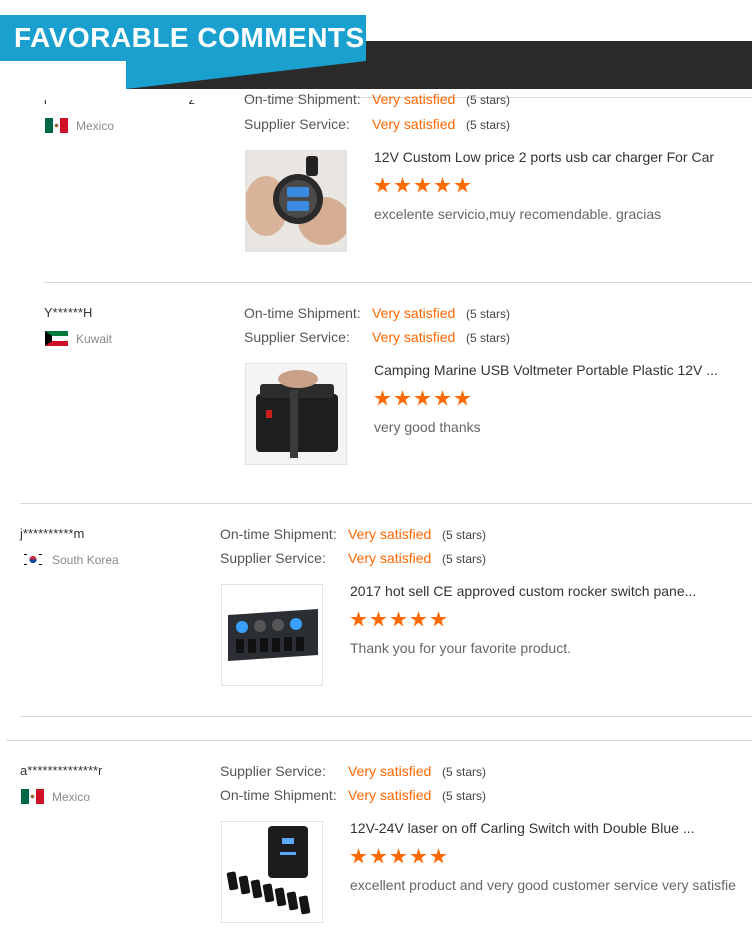  What do you see at coordinates (189, 37) in the screenshot?
I see `page-title: FAVORABLE COMMENTS` at bounding box center [189, 37].